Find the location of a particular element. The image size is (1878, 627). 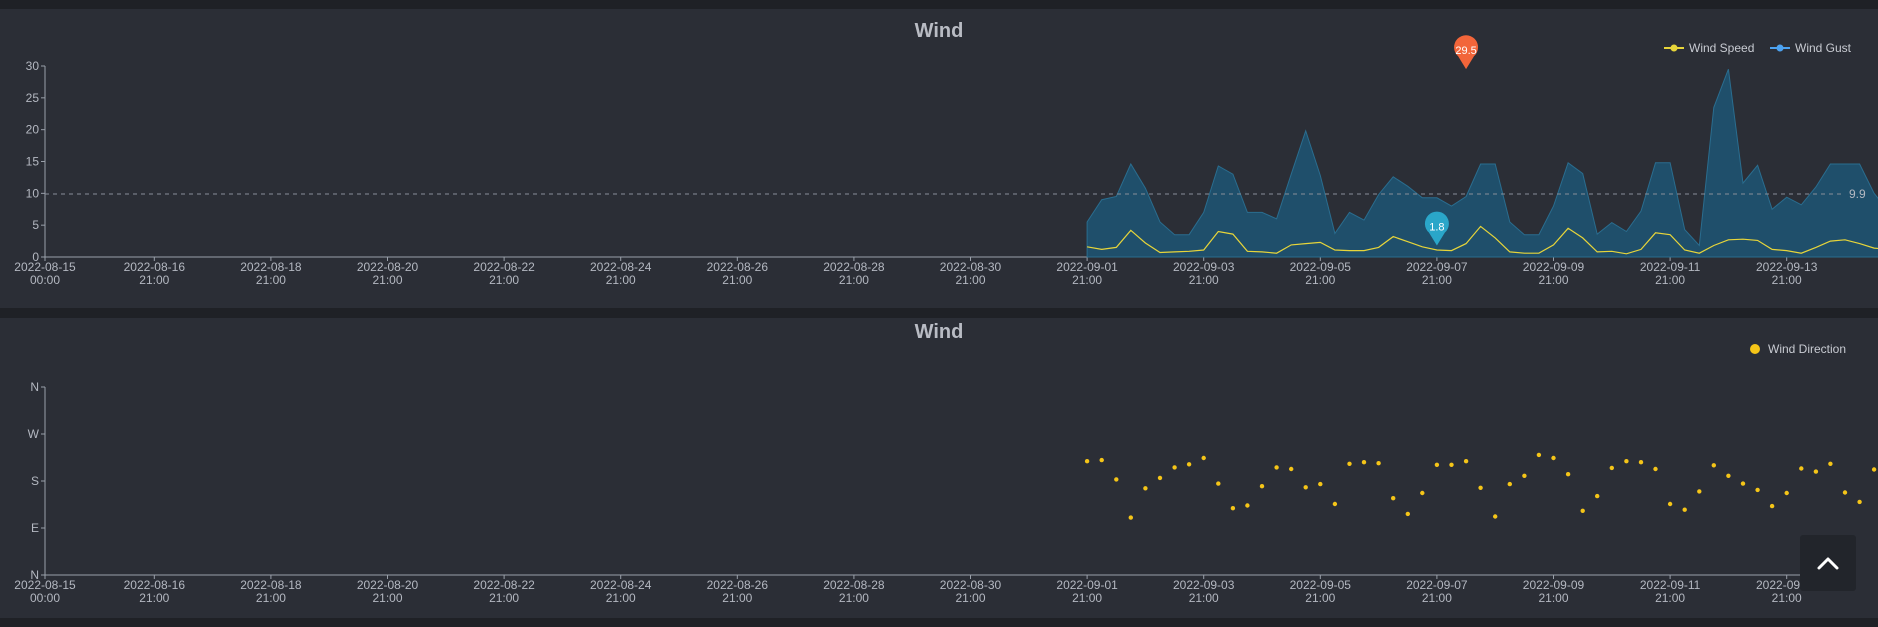

legend: Wind Speed Wind Gust is located at coordinates (1758, 48).